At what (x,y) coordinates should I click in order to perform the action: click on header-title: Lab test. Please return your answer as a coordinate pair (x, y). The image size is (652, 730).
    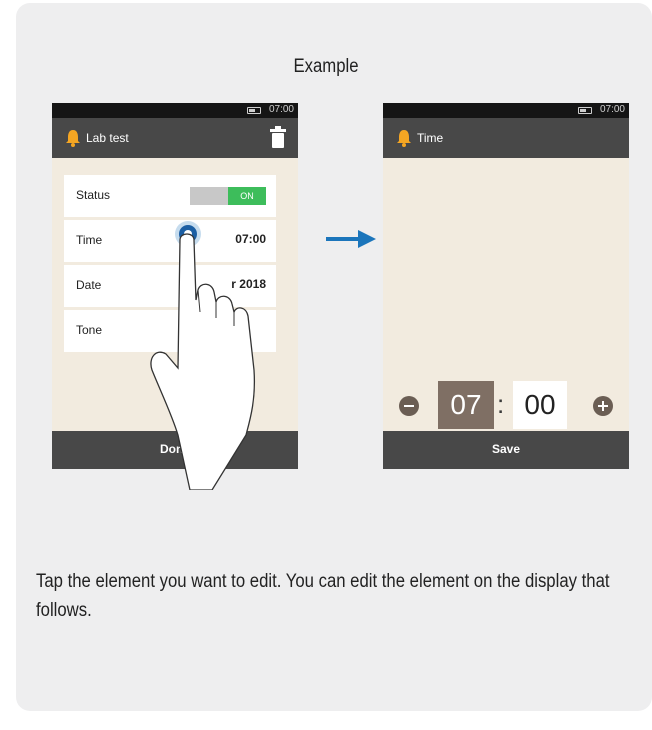
    Looking at the image, I should click on (107, 138).